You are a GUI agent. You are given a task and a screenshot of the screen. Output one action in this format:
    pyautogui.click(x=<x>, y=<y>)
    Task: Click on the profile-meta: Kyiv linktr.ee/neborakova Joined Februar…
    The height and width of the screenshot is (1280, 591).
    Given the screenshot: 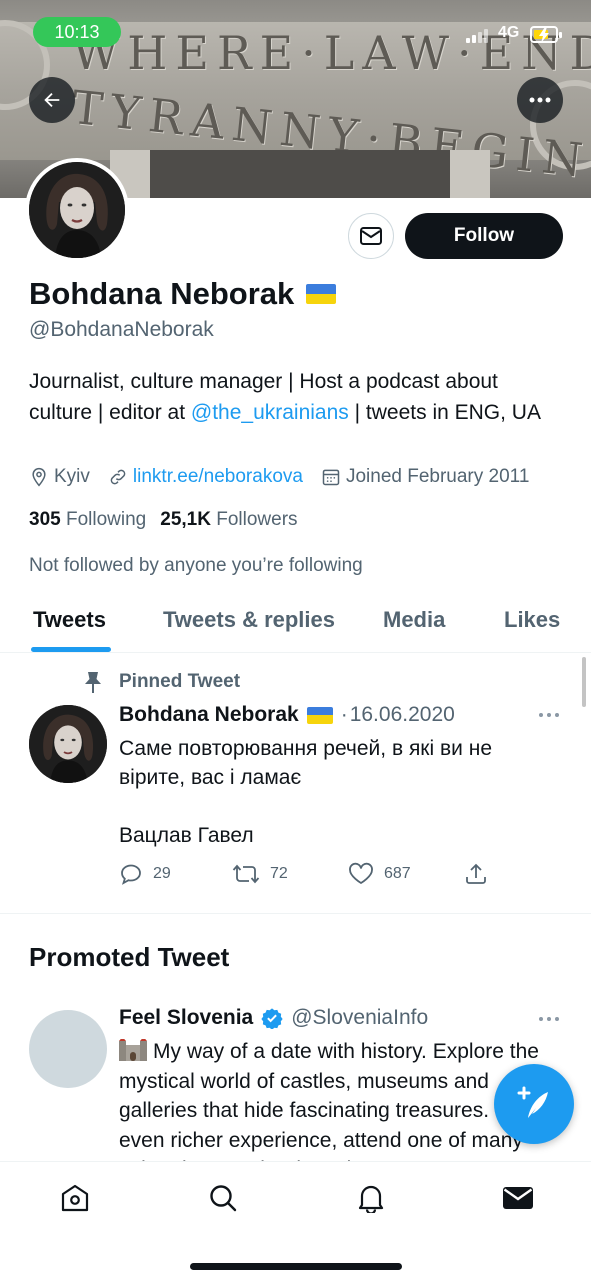 What is the action you would take?
    pyautogui.click(x=279, y=477)
    